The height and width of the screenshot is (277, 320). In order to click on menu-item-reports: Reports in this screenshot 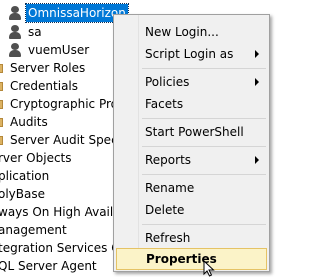, I will do `click(191, 160)`.